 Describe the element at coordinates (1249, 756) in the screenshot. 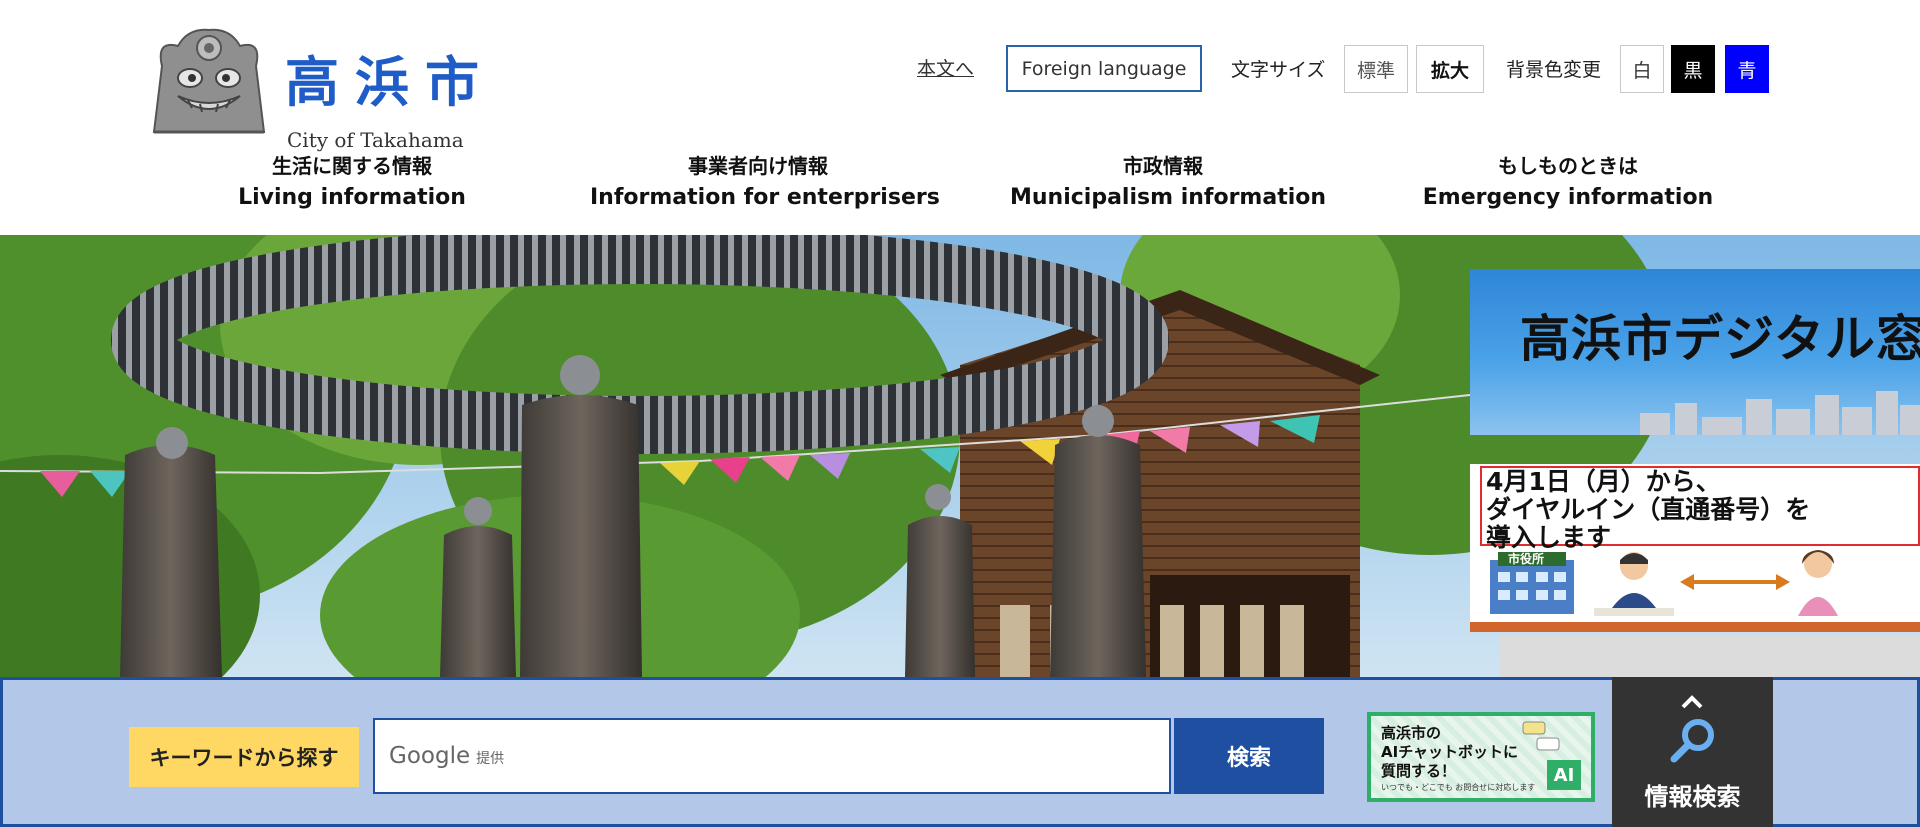

I see `search-button: 検索` at that location.